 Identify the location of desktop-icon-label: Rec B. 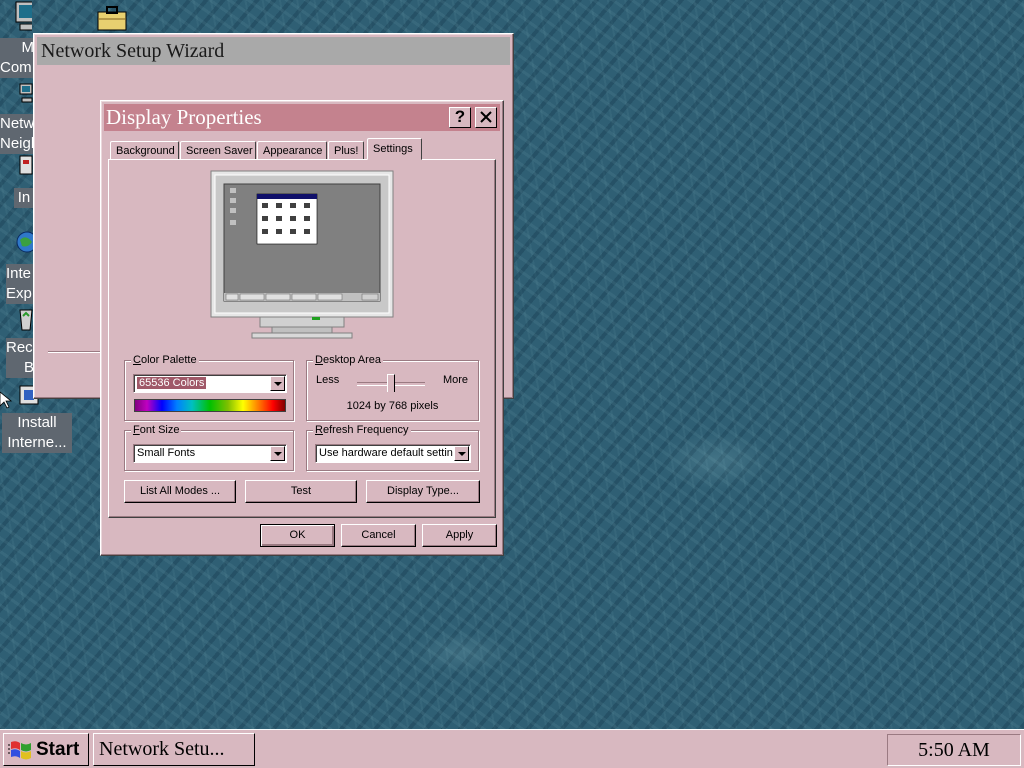
(20, 358).